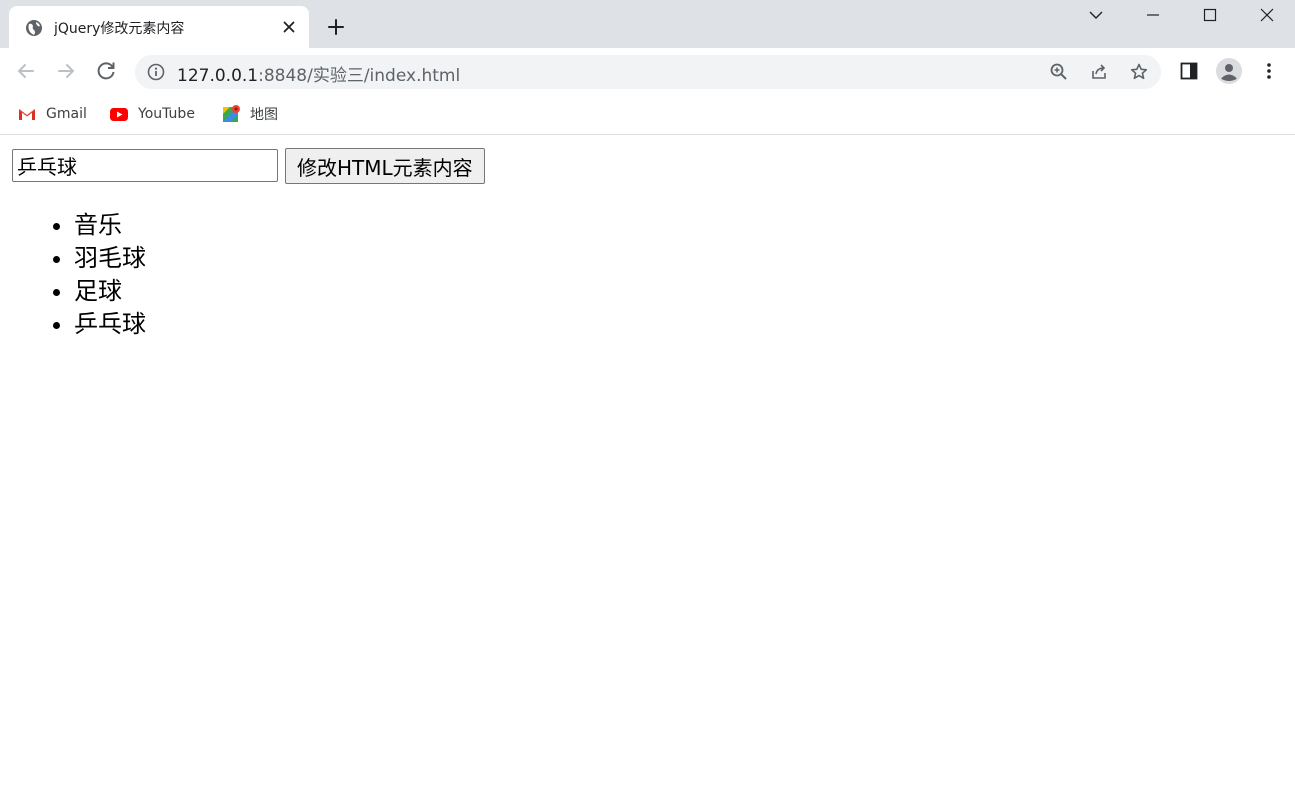 The image size is (1295, 794). I want to click on forward-arrow-icon, so click(66, 71).